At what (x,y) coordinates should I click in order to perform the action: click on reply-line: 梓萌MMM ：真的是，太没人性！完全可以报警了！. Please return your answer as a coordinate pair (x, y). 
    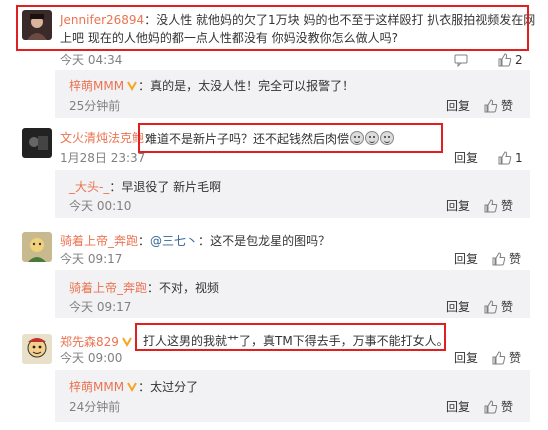
    Looking at the image, I should click on (212, 86).